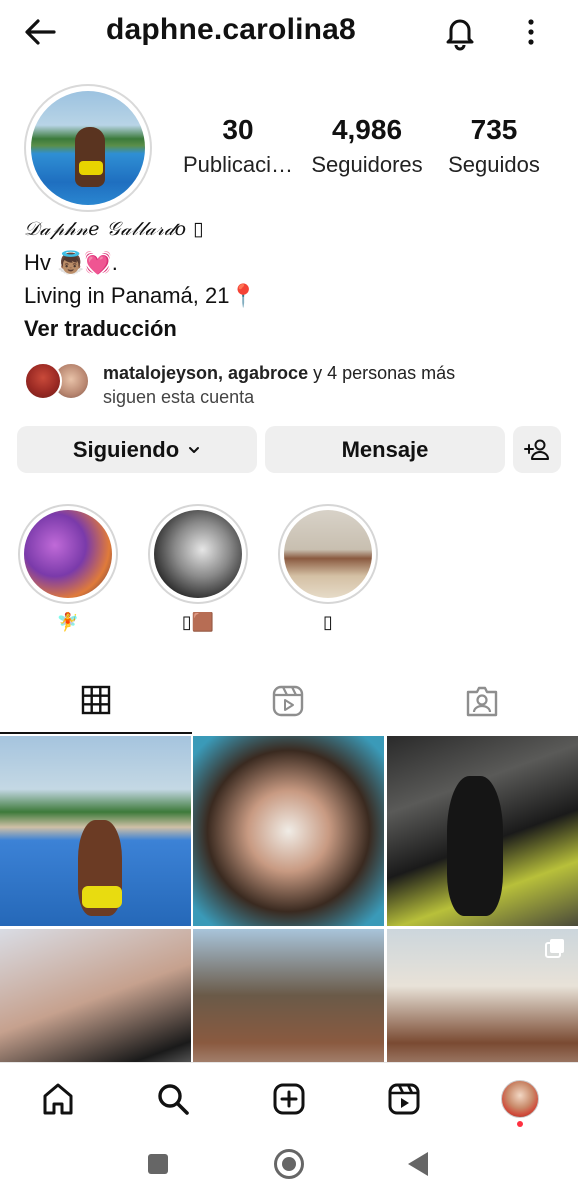  Describe the element at coordinates (367, 129) in the screenshot. I see `stat-value: 4,986` at that location.